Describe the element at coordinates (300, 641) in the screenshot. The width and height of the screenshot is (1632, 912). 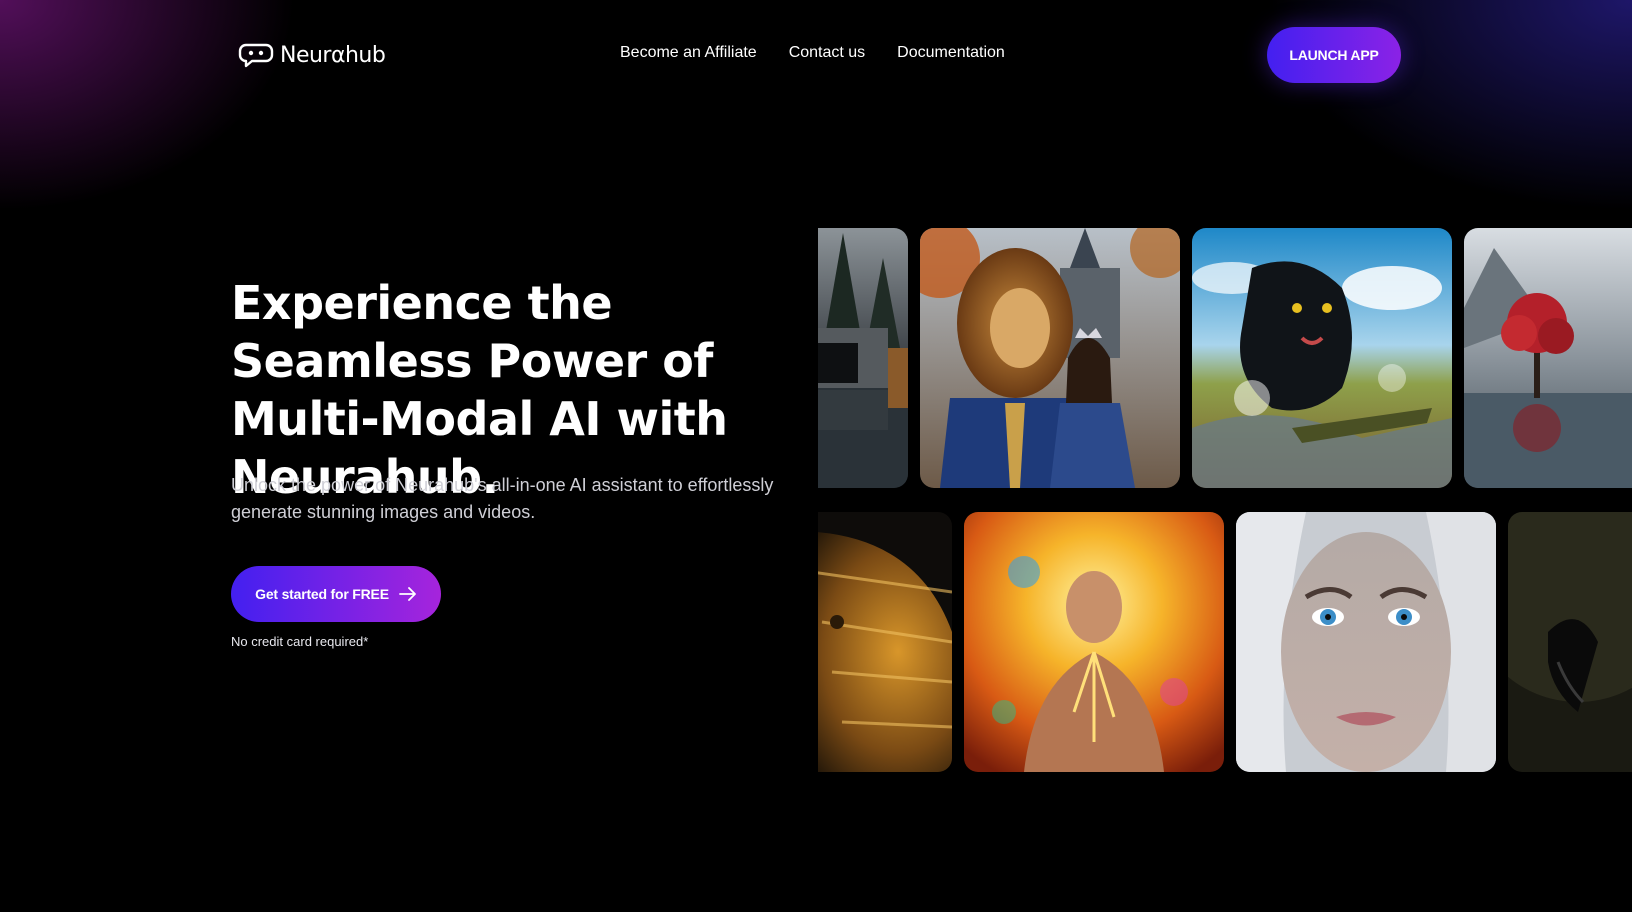
I see `no-credit-card-note: No credit card required*` at that location.